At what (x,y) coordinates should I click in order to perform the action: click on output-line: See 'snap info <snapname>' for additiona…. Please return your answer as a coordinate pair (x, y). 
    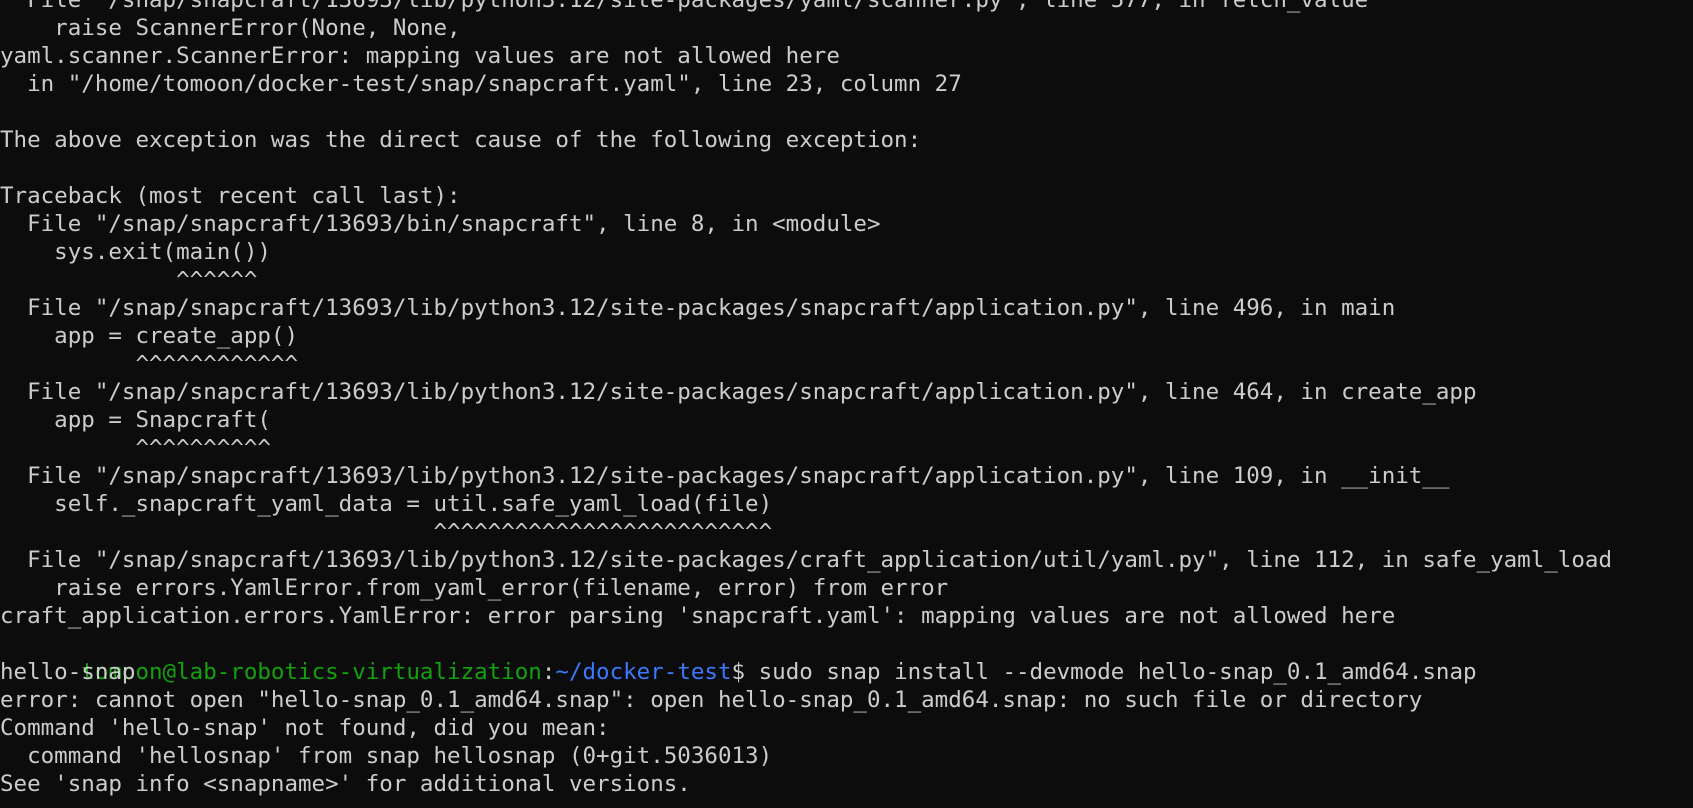
    Looking at the image, I should click on (345, 784).